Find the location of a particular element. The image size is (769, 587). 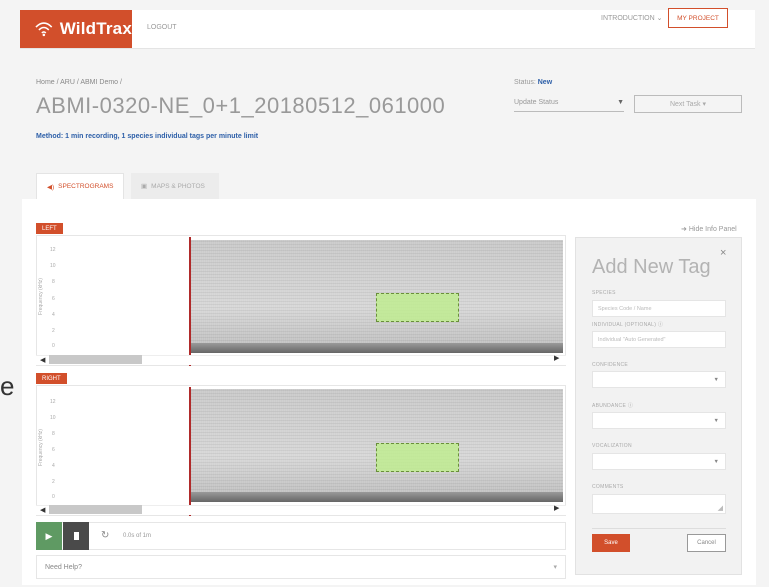

signal-icon is located at coordinates (44, 29).